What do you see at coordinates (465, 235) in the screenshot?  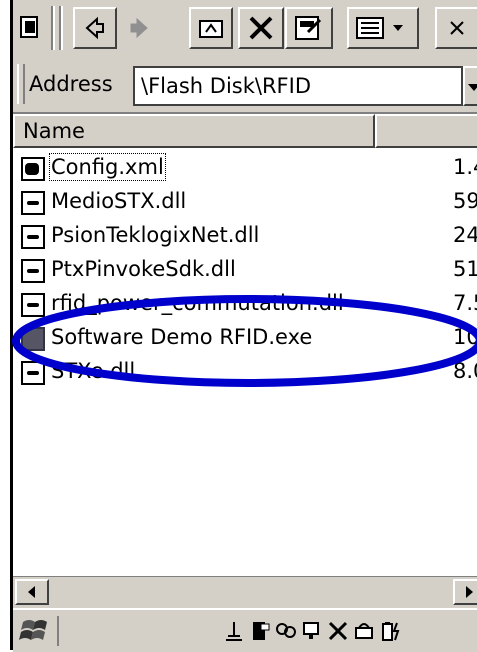 I see `file-size: 24` at bounding box center [465, 235].